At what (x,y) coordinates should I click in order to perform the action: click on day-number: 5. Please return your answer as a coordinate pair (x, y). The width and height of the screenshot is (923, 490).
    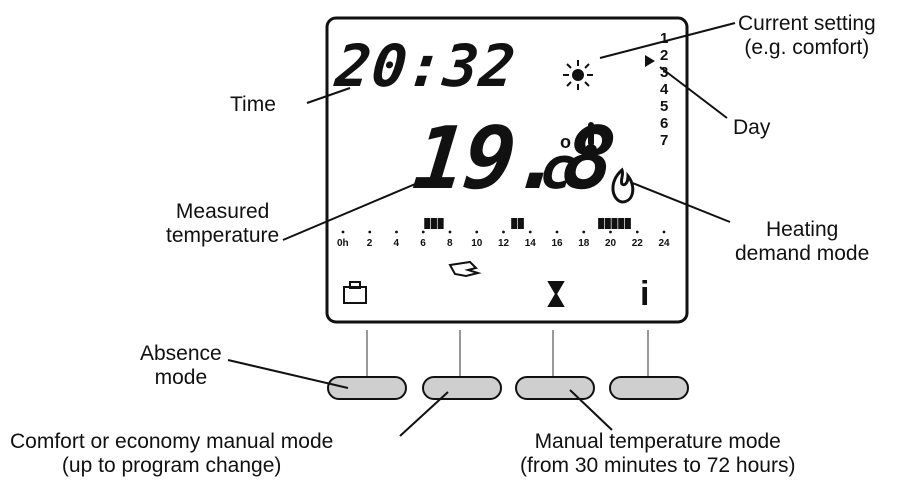
    Looking at the image, I should click on (664, 106).